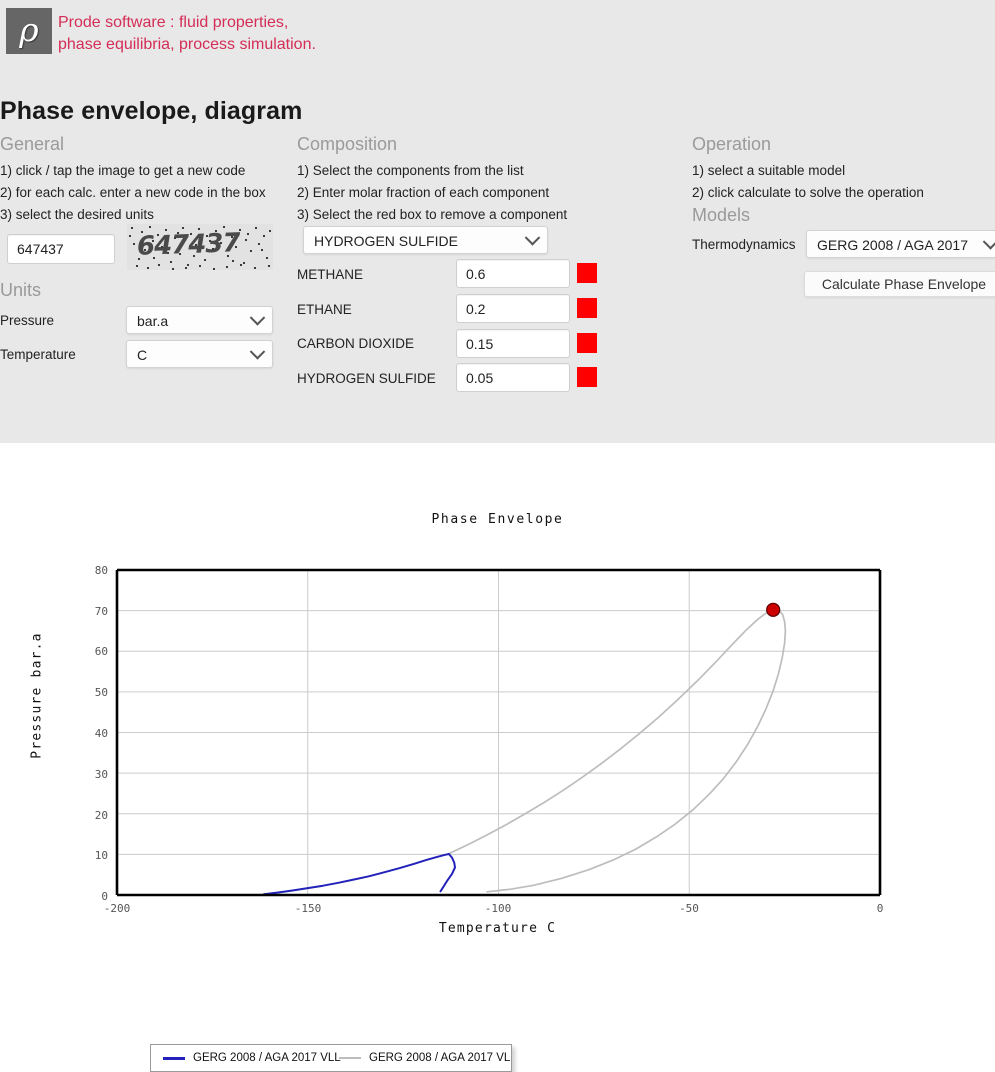 Image resolution: width=995 pixels, height=1072 pixels. I want to click on thermodynamics-model-value: GERG 2008 / AGA 2017, so click(892, 245).